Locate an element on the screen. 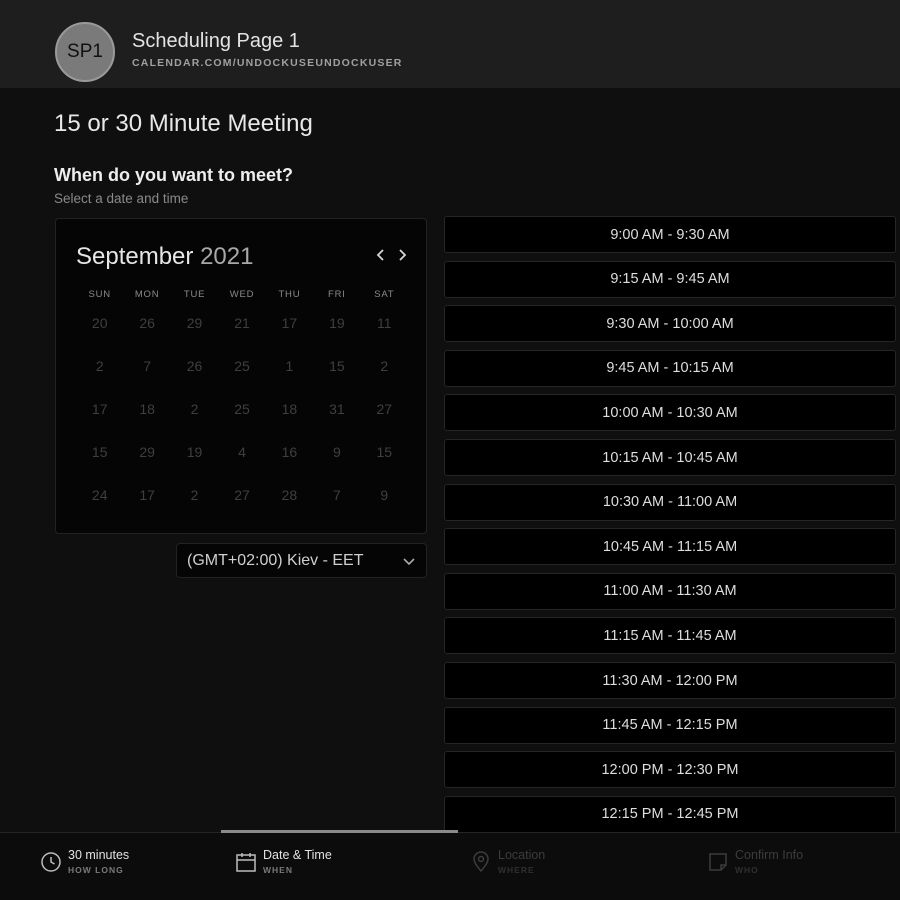 The image size is (900, 900). step-where-sub: WHERE is located at coordinates (516, 870).